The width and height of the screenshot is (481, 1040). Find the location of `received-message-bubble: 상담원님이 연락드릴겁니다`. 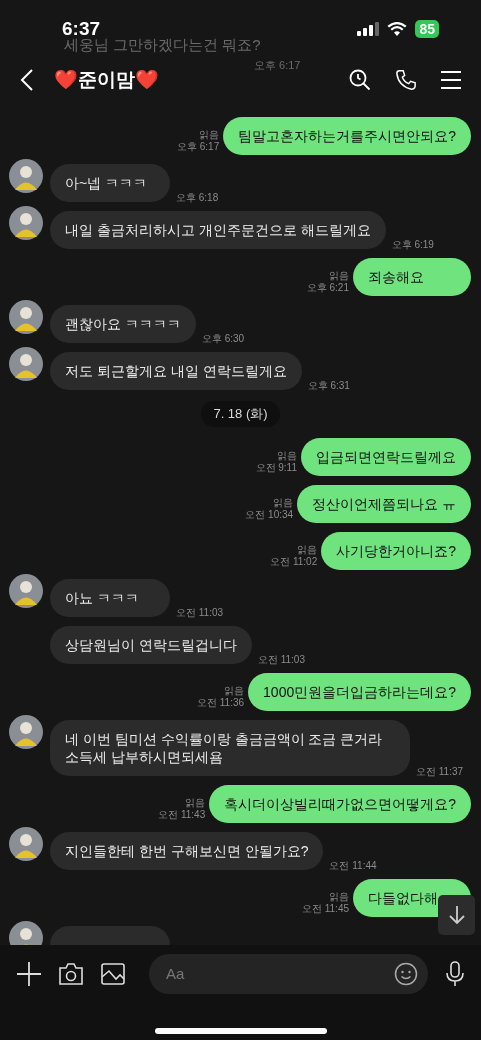

received-message-bubble: 상담원님이 연락드릴겁니다 is located at coordinates (151, 644).